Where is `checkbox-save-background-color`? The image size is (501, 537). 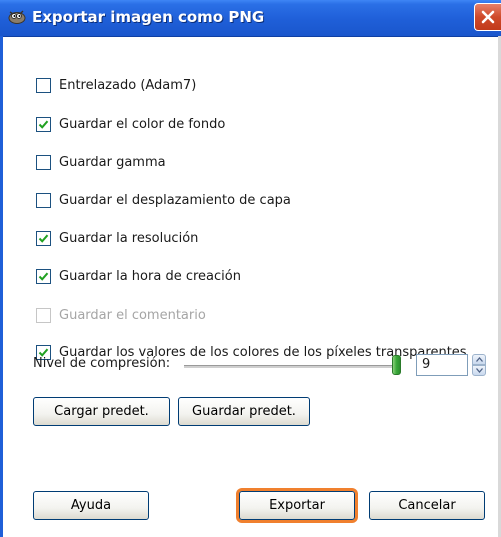 checkbox-save-background-color is located at coordinates (43, 124).